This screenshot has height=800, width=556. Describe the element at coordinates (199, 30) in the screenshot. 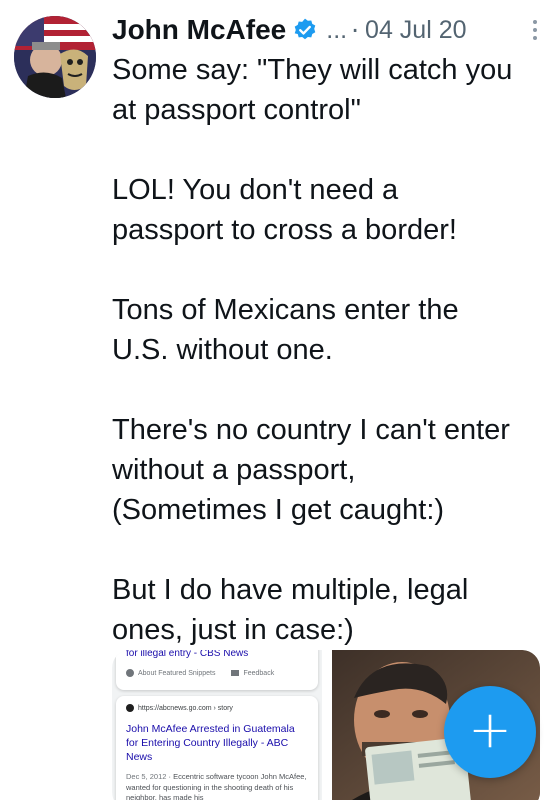

I see `author-name: John McAfee` at that location.